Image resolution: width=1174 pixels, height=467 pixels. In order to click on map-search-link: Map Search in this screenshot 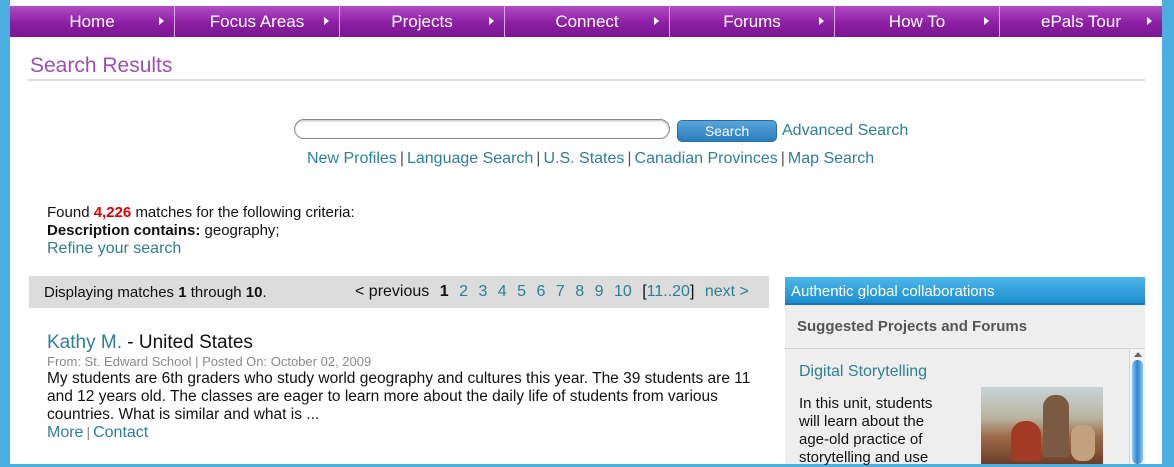, I will do `click(831, 158)`.